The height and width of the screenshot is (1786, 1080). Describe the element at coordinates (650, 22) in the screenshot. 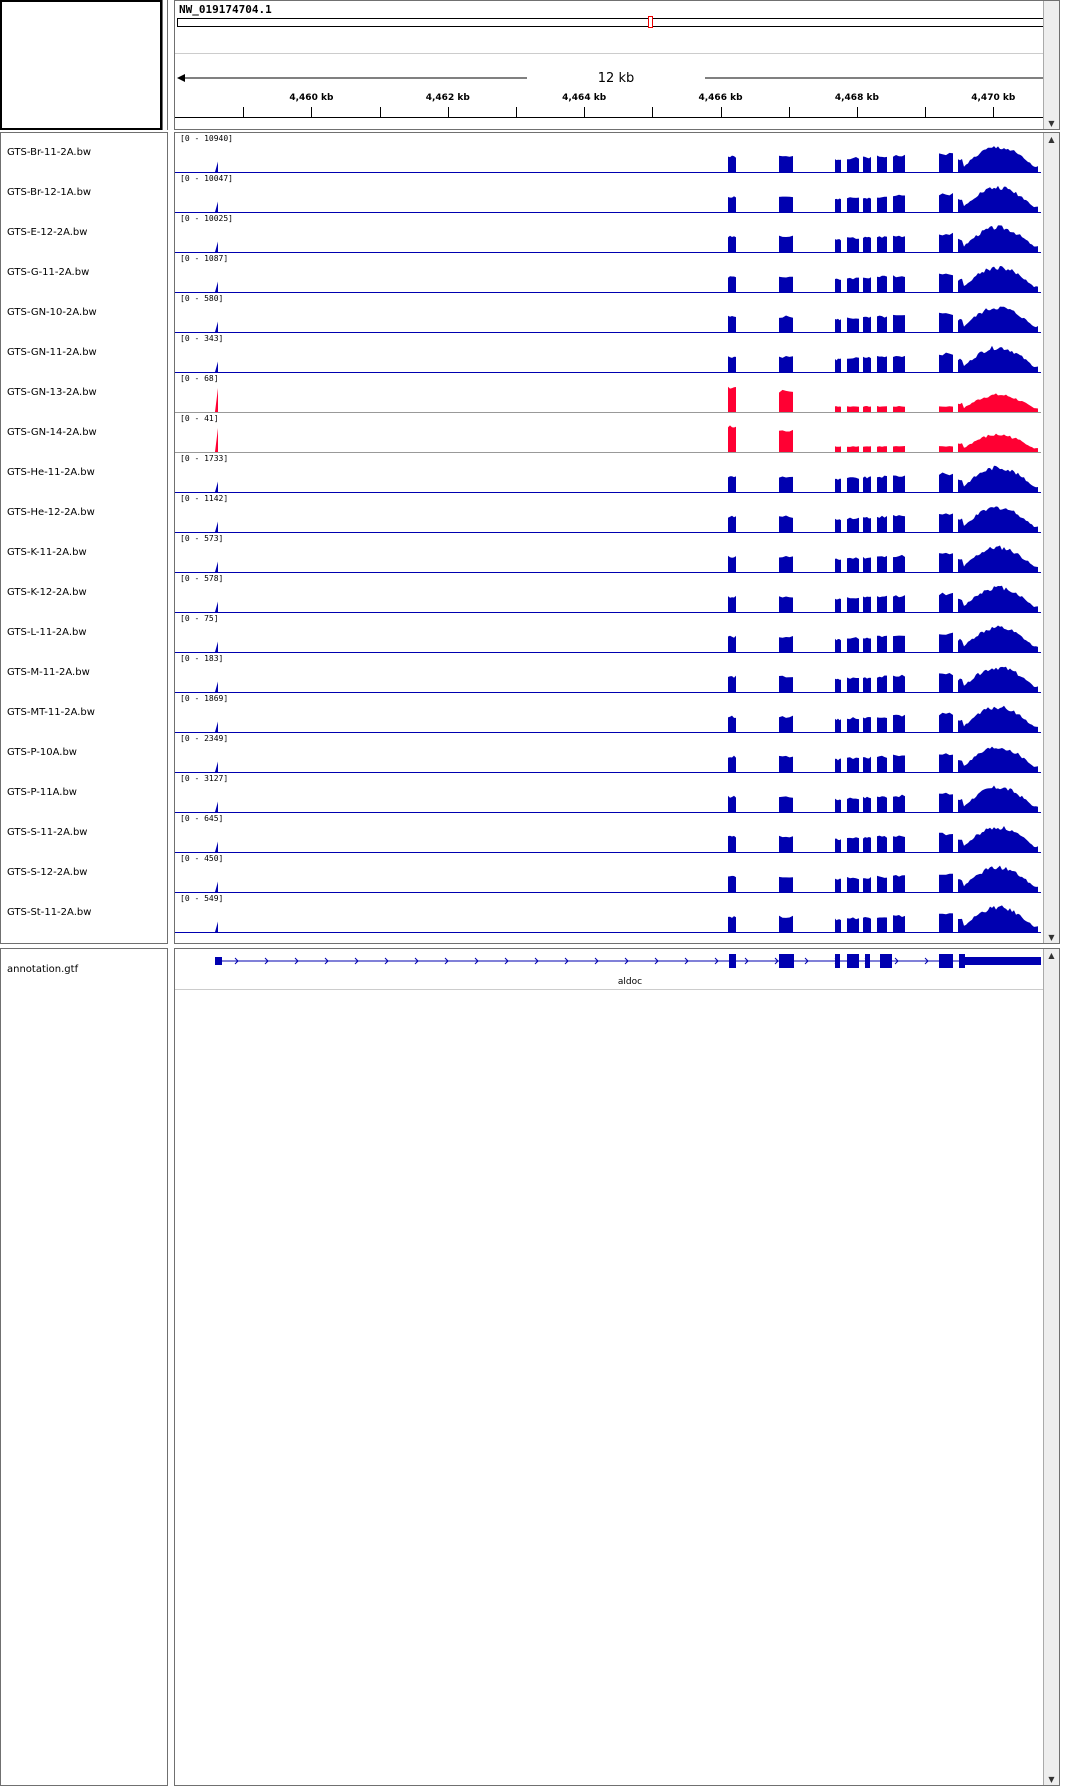

I see `ideogram-current-region` at that location.